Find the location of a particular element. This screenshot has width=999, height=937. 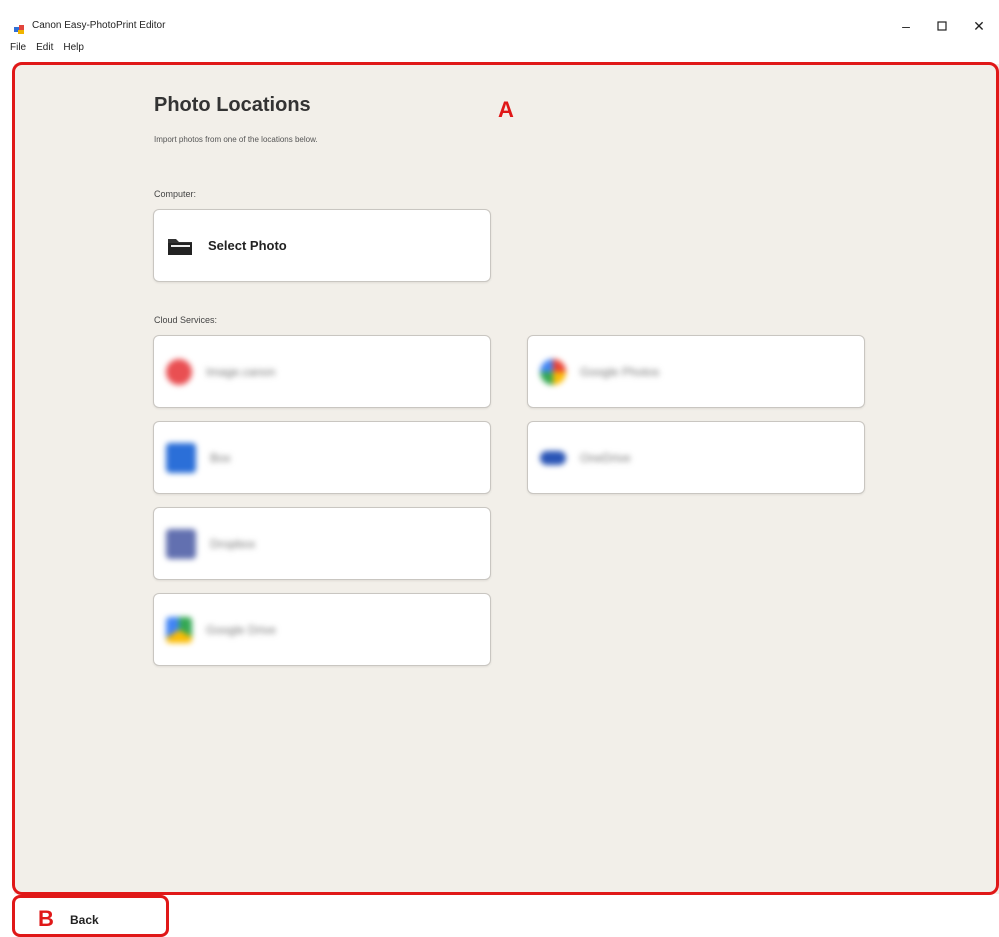

page-title: Photo Locations is located at coordinates (232, 105).